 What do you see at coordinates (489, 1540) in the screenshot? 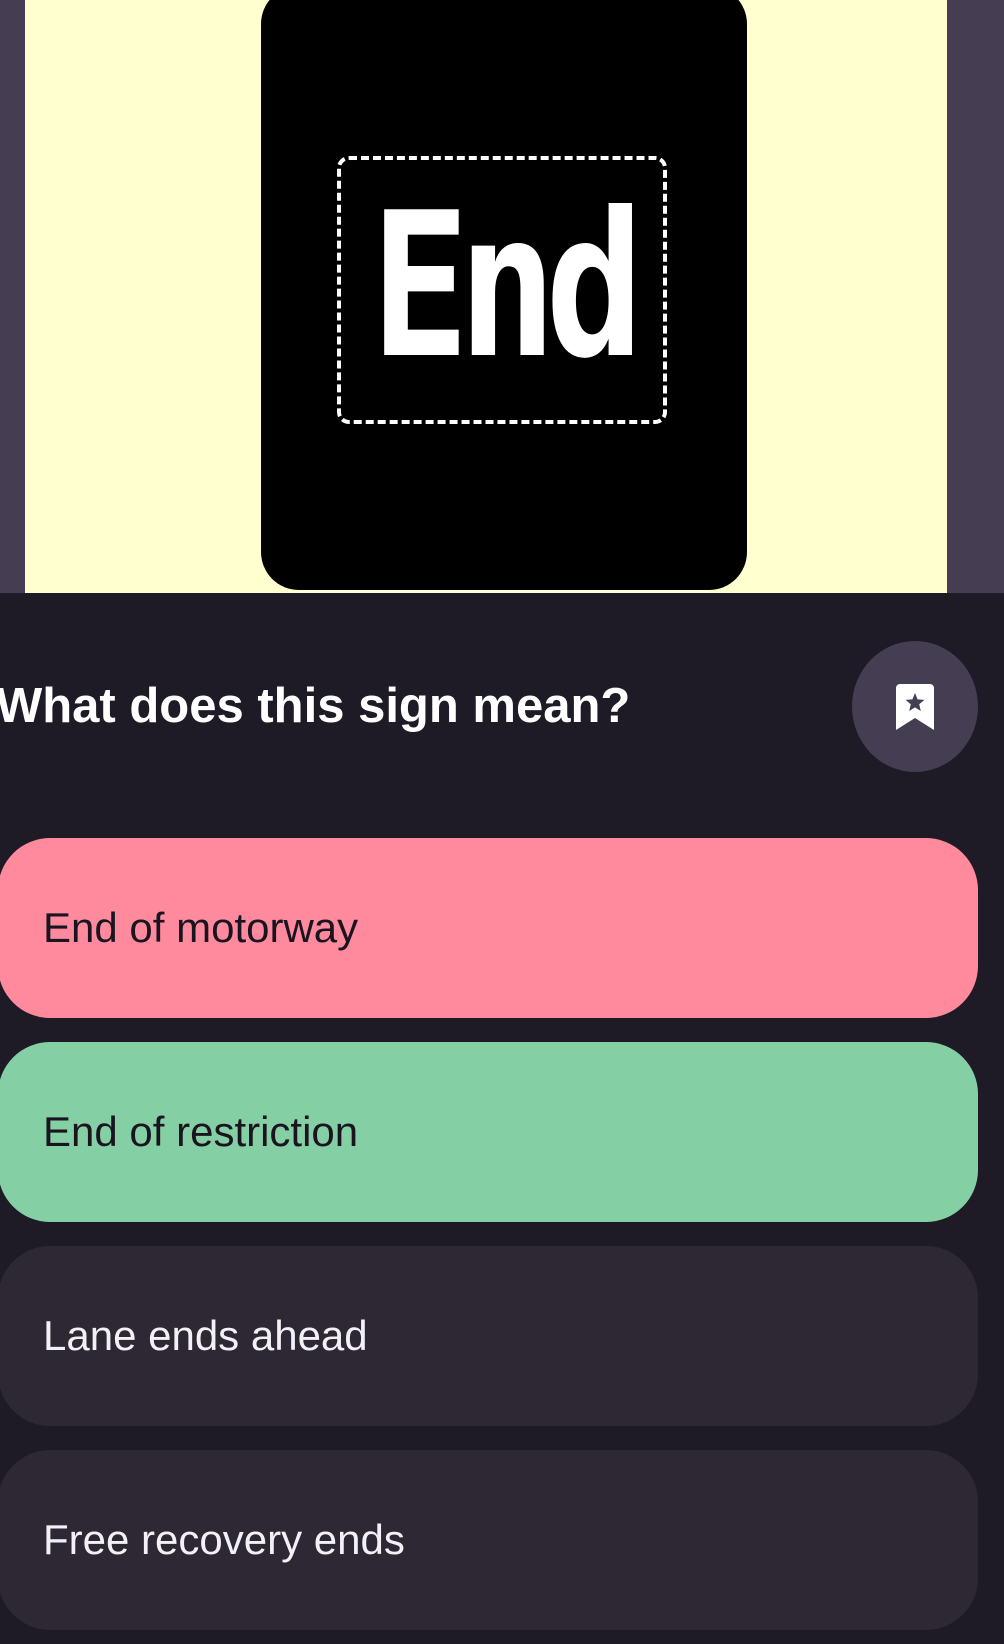
I see `answer-option-4: Free recovery ends` at bounding box center [489, 1540].